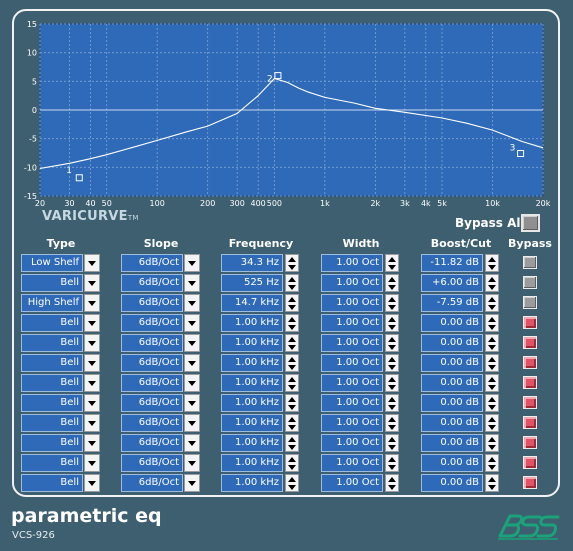  Describe the element at coordinates (252, 283) in the screenshot. I see `band-frequency-field: 525 Hz` at that location.